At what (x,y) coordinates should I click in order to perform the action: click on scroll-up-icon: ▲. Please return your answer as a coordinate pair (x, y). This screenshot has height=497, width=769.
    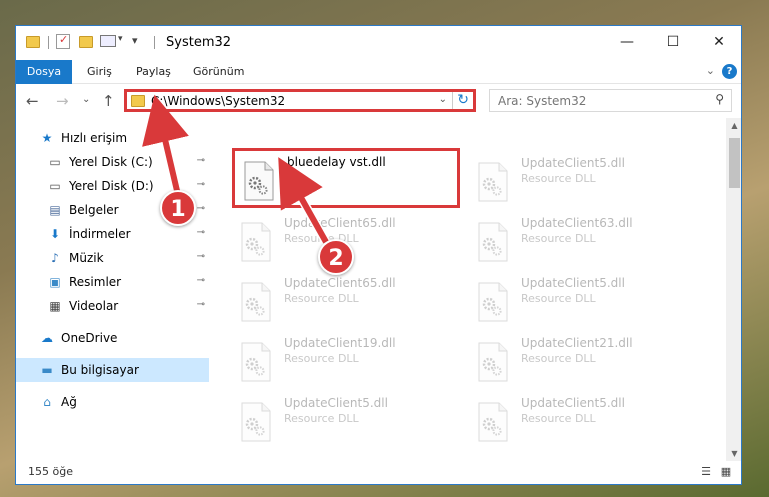
    Looking at the image, I should click on (733, 125).